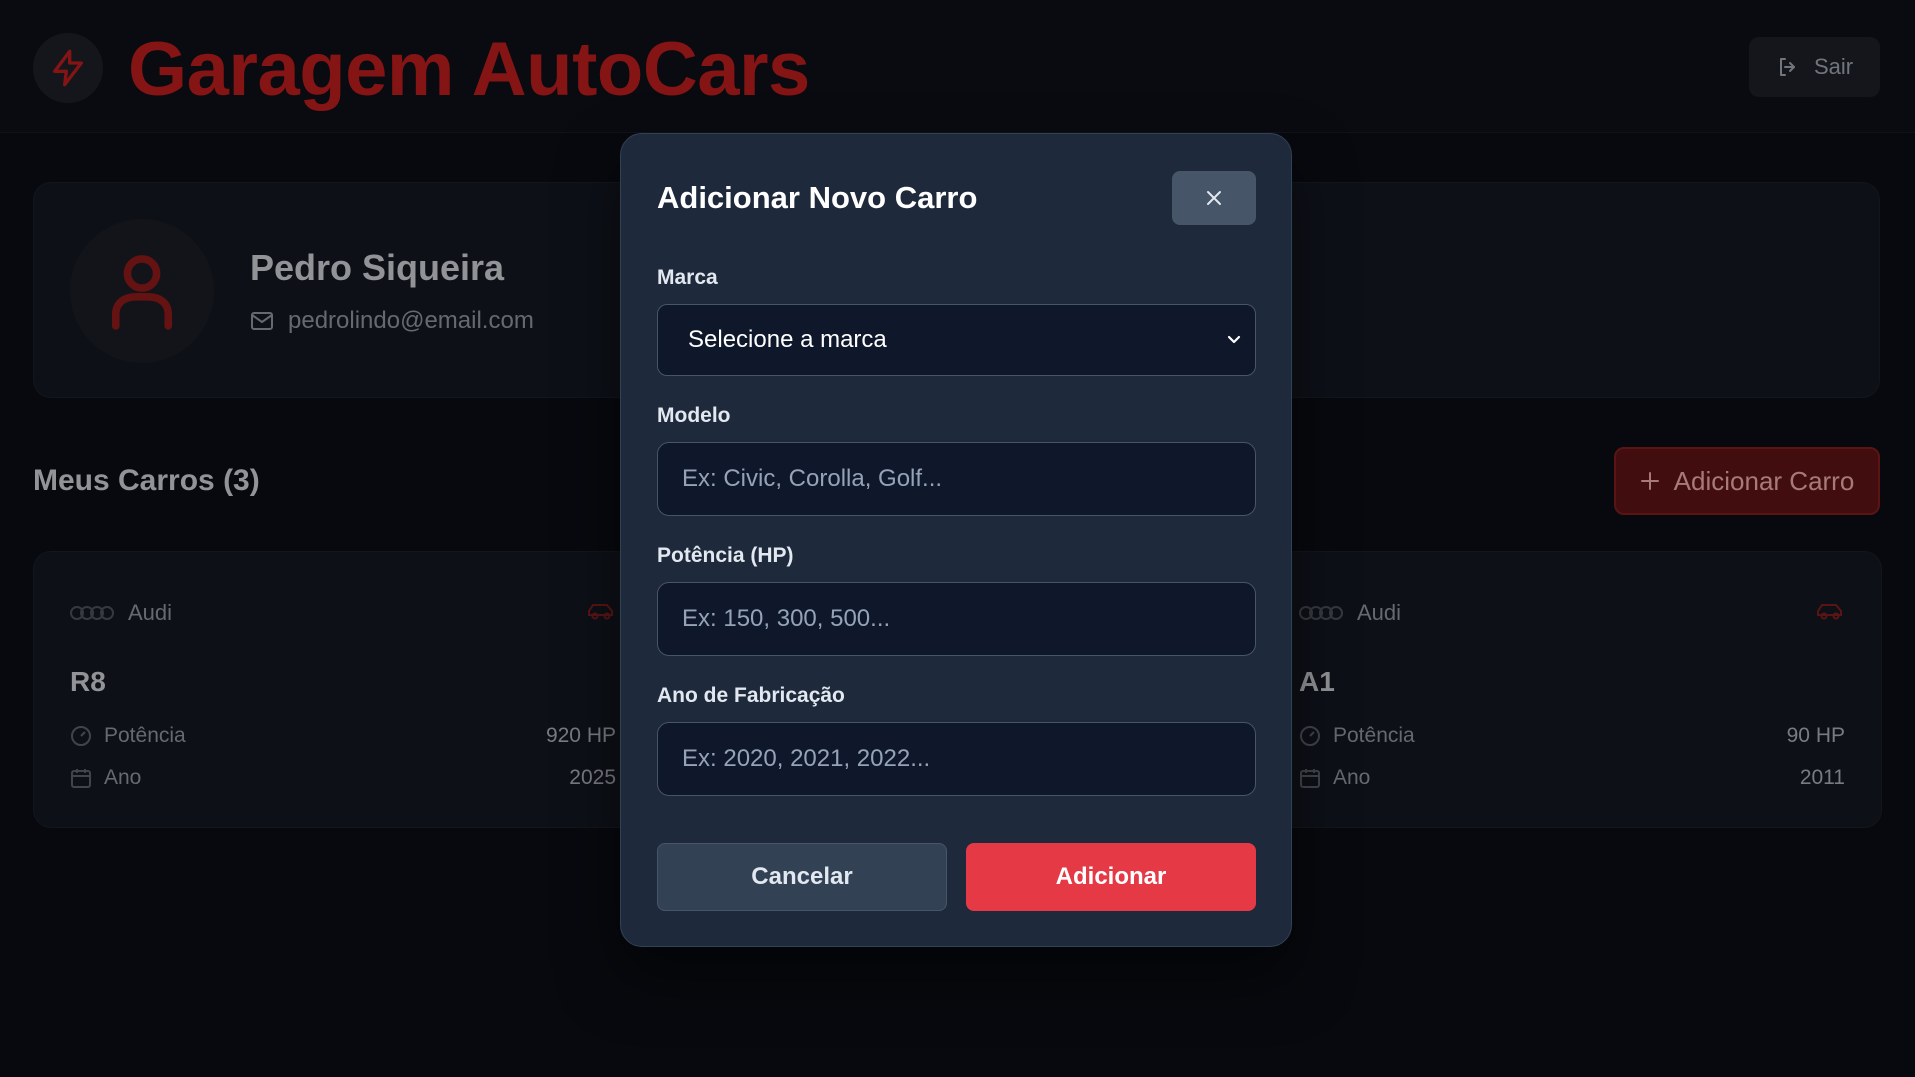 This screenshot has height=1077, width=1915. Describe the element at coordinates (751, 695) in the screenshot. I see `year-label: Ano de Fabricação` at that location.